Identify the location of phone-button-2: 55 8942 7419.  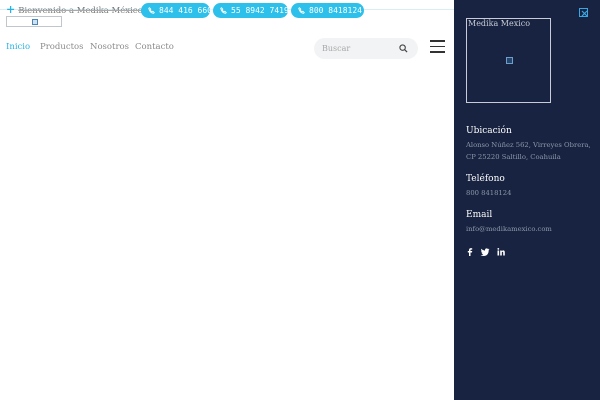
(251, 10).